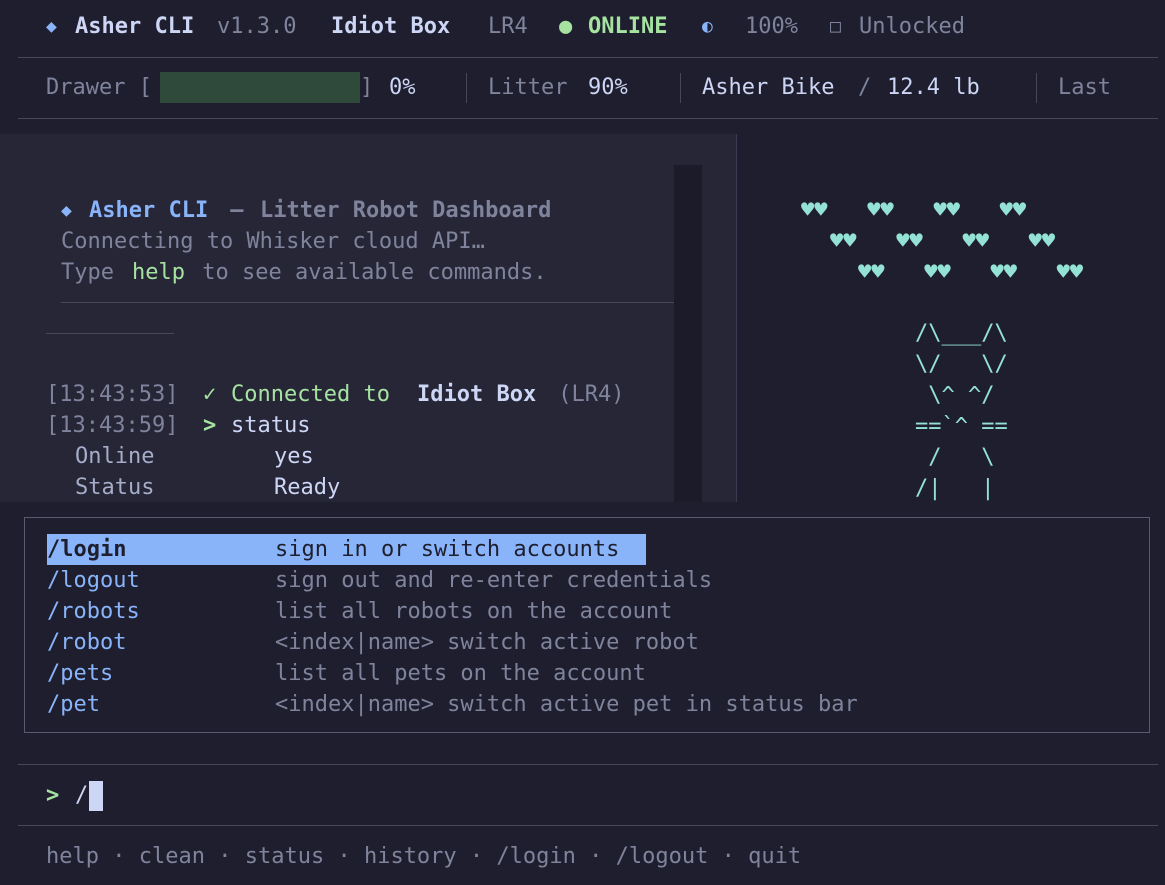 The image size is (1165, 885). What do you see at coordinates (210, 394) in the screenshot?
I see `check-icon: ✓` at bounding box center [210, 394].